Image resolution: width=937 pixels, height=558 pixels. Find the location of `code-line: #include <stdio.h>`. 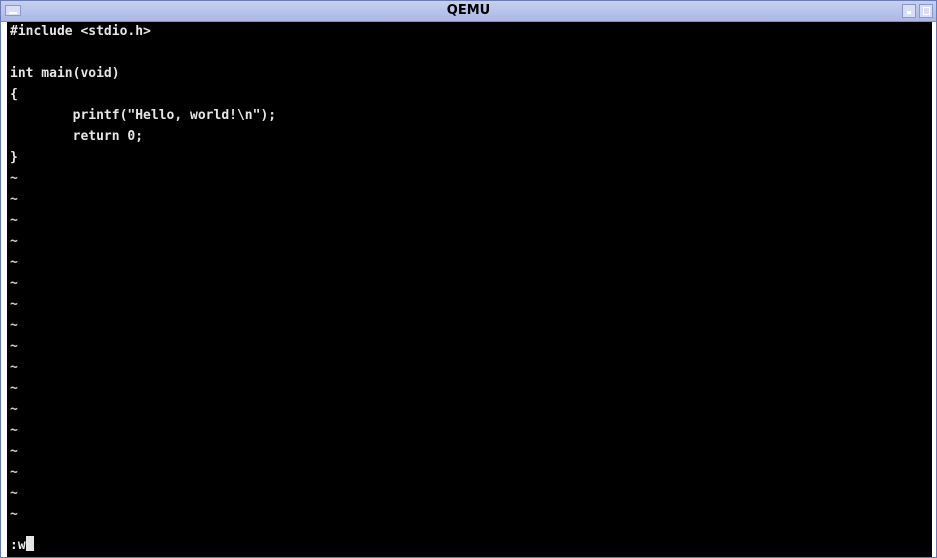

code-line: #include <stdio.h> is located at coordinates (80, 31).